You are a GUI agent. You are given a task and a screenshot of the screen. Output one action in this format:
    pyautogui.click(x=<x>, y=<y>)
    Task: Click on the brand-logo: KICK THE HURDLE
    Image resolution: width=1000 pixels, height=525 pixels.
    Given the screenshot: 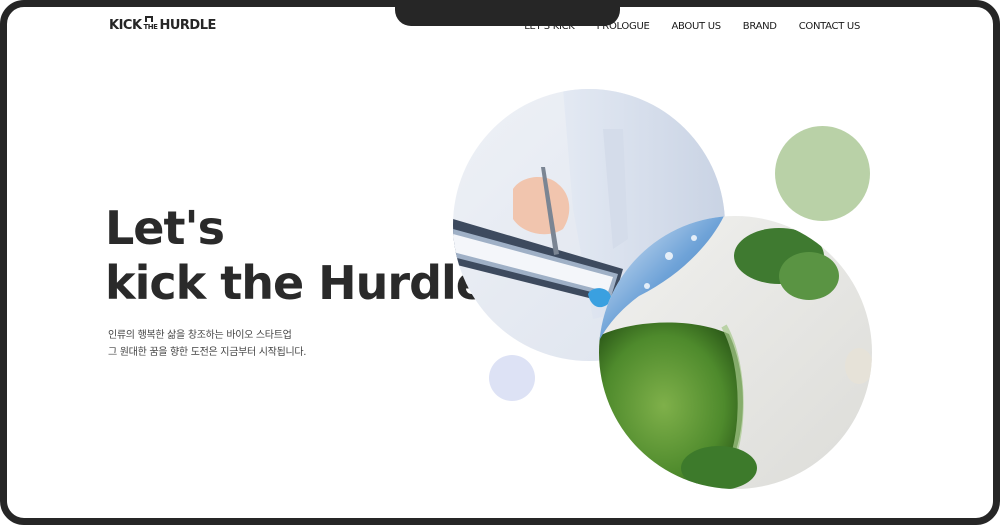 What is the action you would take?
    pyautogui.click(x=162, y=24)
    